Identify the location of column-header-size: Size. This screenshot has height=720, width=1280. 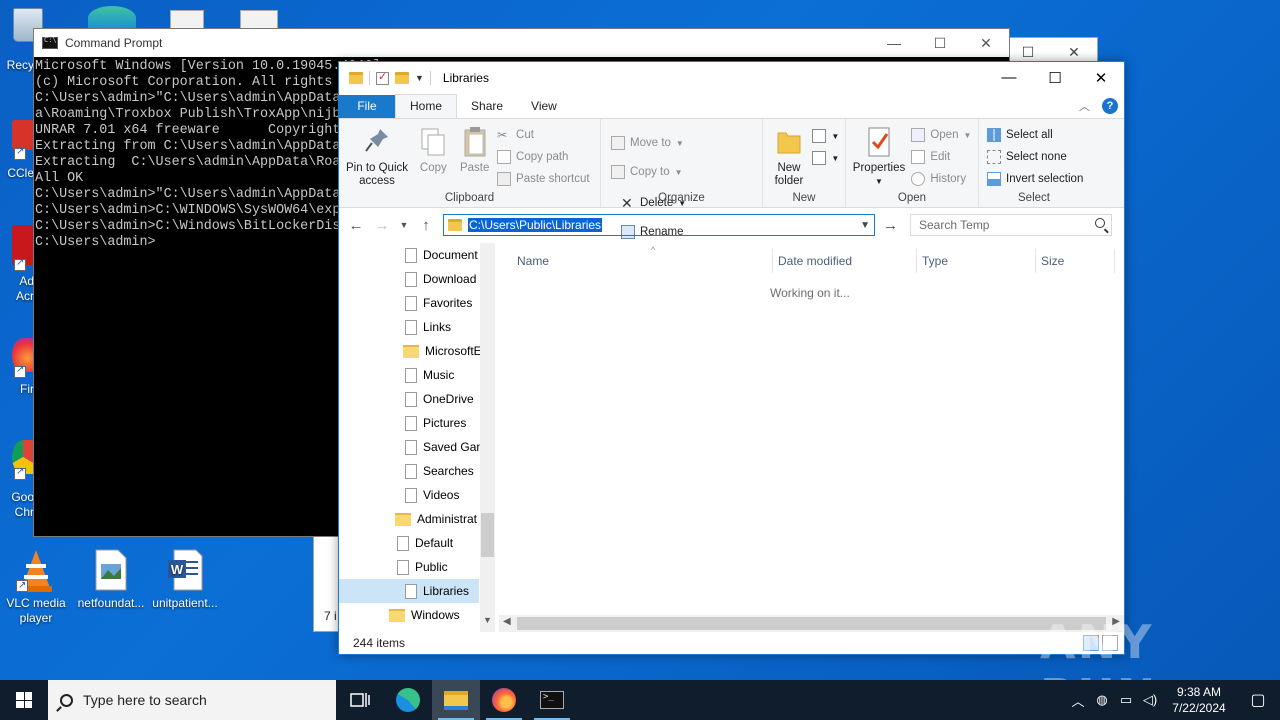
(1075, 261).